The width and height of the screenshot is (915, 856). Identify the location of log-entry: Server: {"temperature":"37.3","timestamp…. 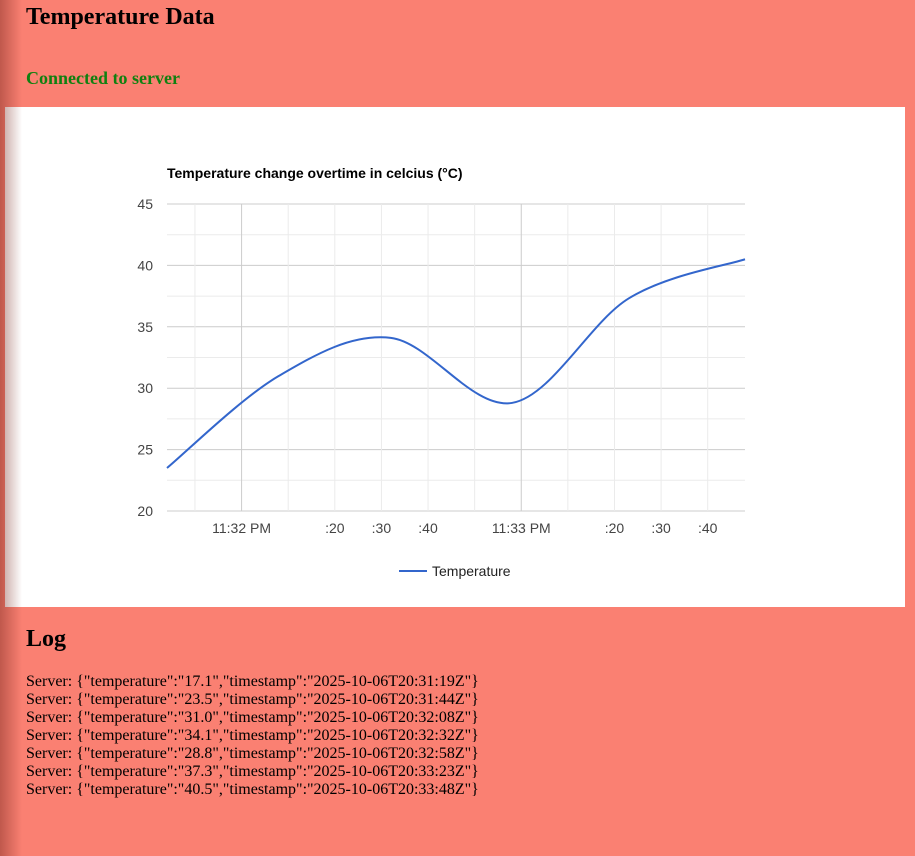
(252, 771).